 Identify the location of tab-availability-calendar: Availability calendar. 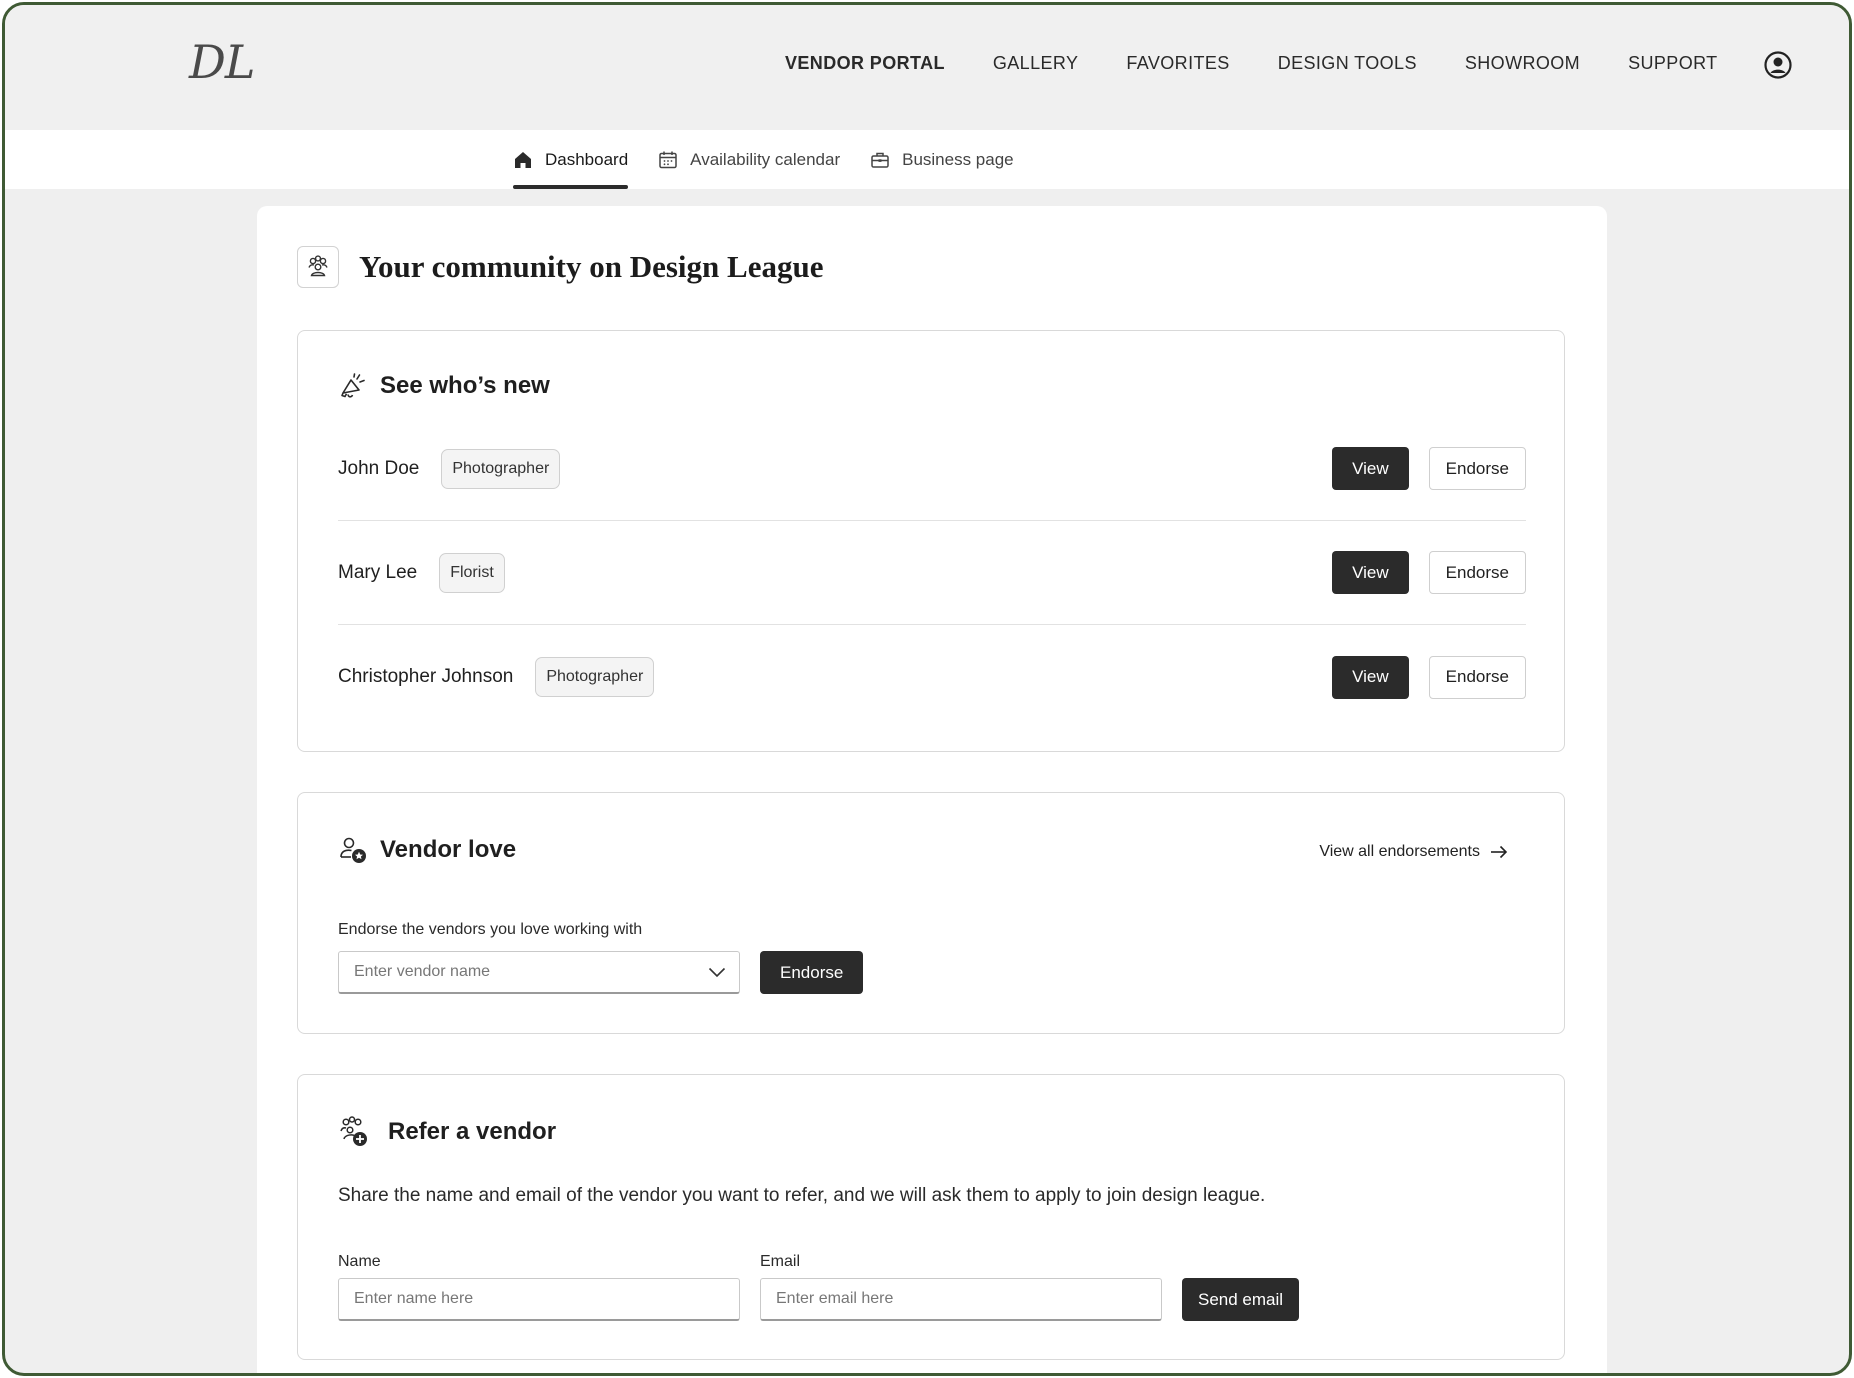
(749, 159).